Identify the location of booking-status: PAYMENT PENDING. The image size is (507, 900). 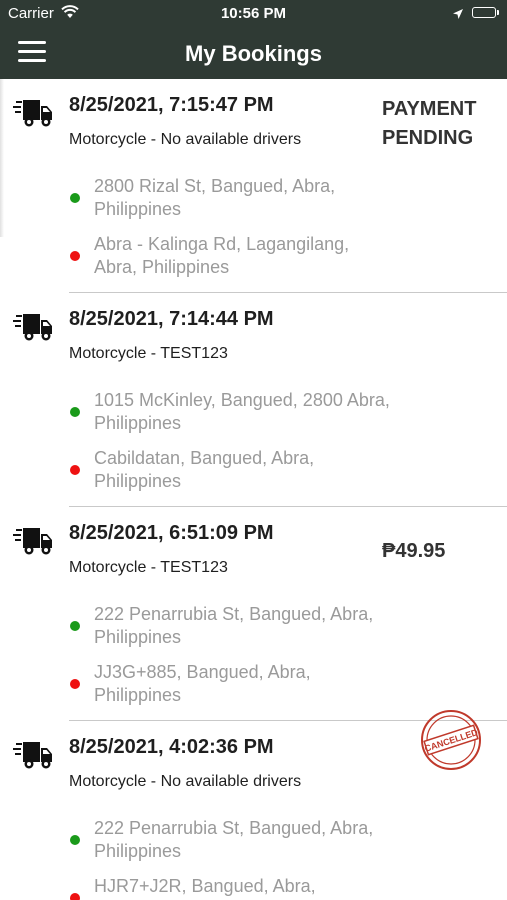
(429, 123).